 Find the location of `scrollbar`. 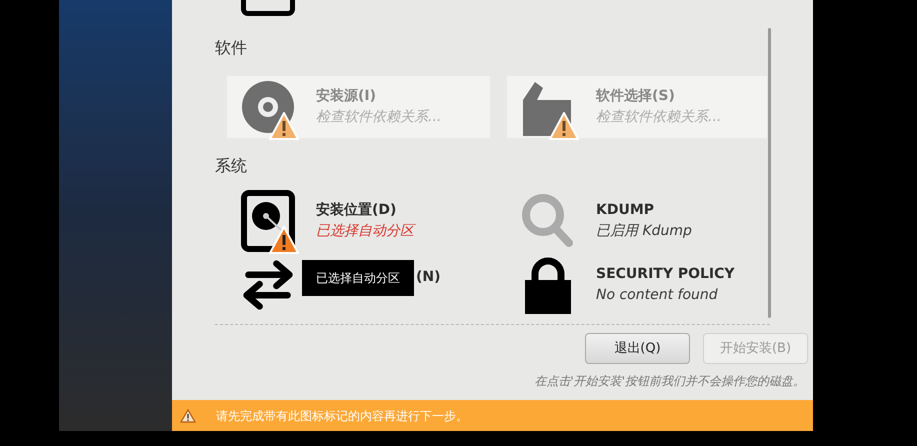

scrollbar is located at coordinates (769, 173).